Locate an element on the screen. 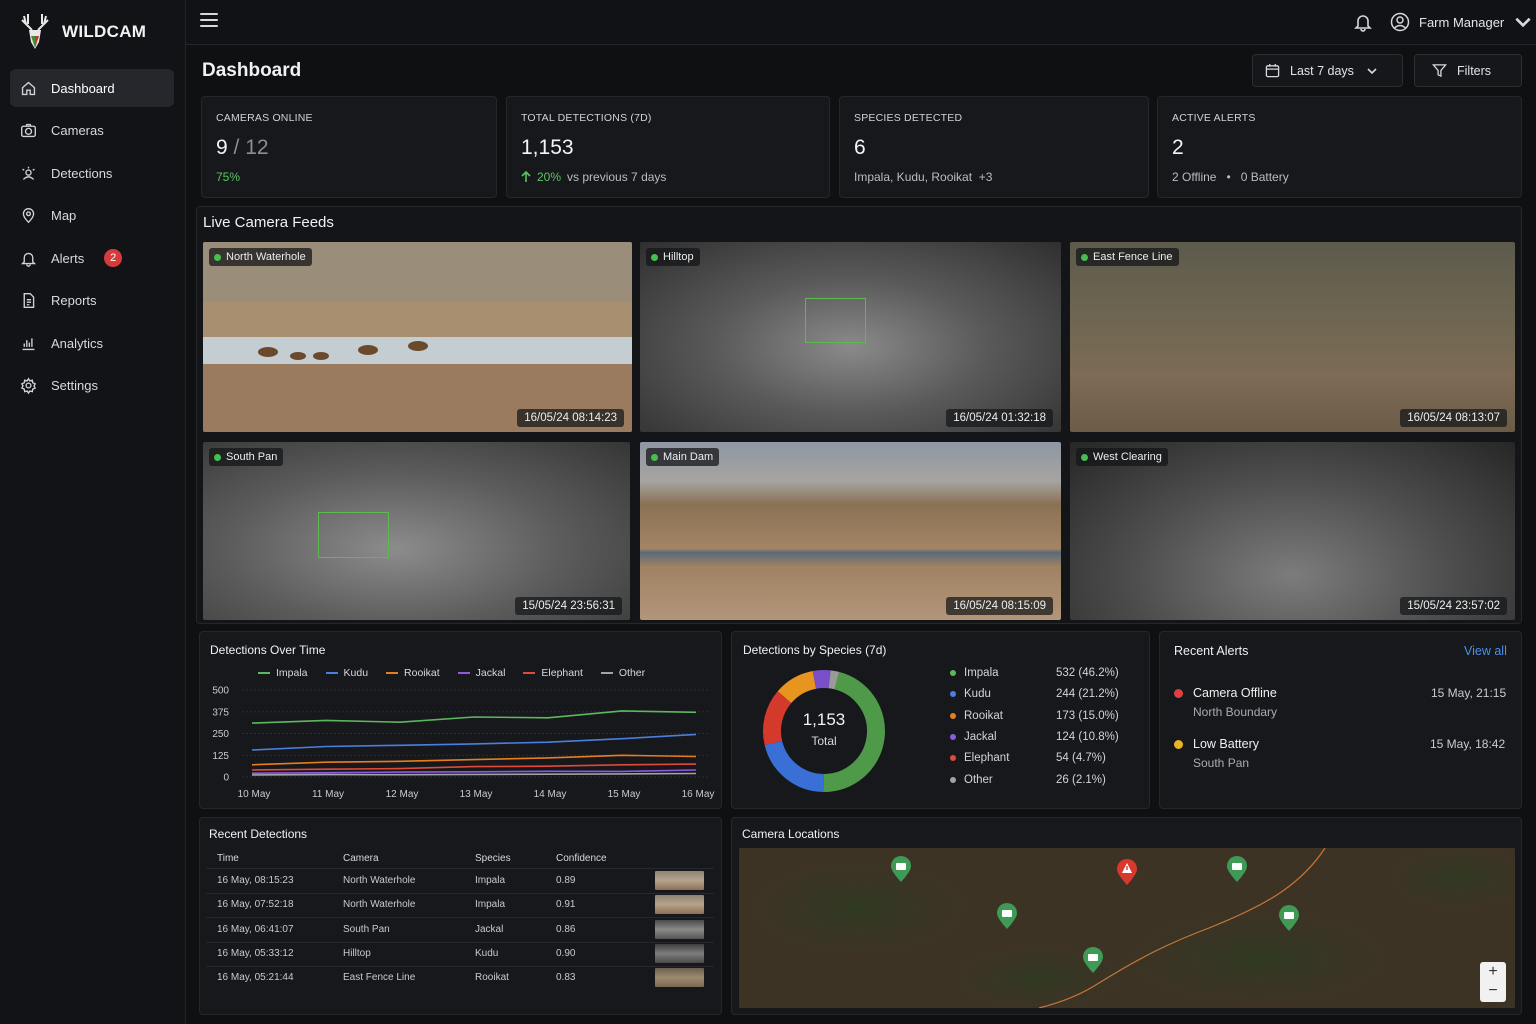 The image size is (1536, 1024). legend-item: Elephant is located at coordinates (553, 673).